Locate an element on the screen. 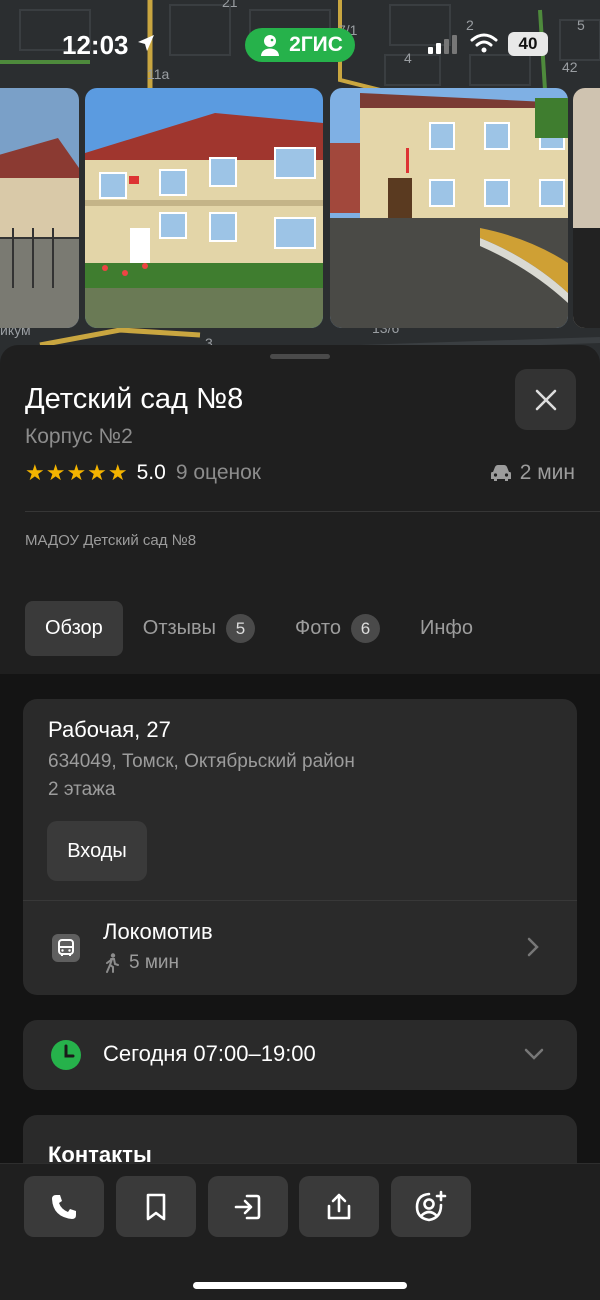 The height and width of the screenshot is (1300, 600). rating-row: ★★★★★ 5.0 9 оценок is located at coordinates (143, 473).